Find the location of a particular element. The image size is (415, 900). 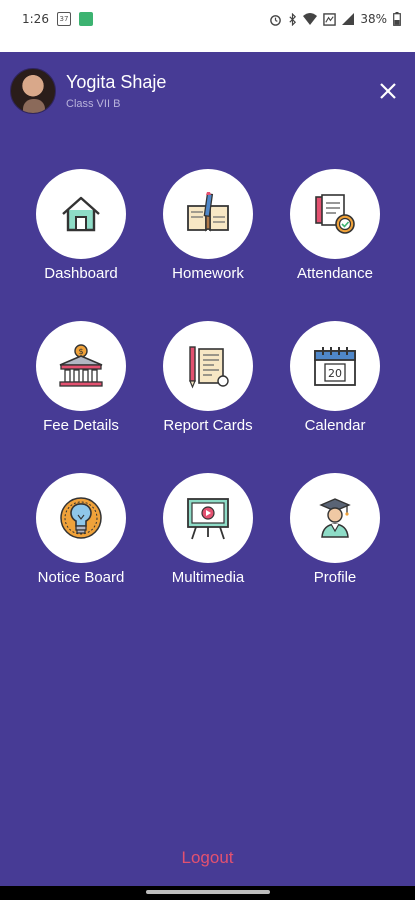

calendar-day-number: 20 is located at coordinates (335, 373).